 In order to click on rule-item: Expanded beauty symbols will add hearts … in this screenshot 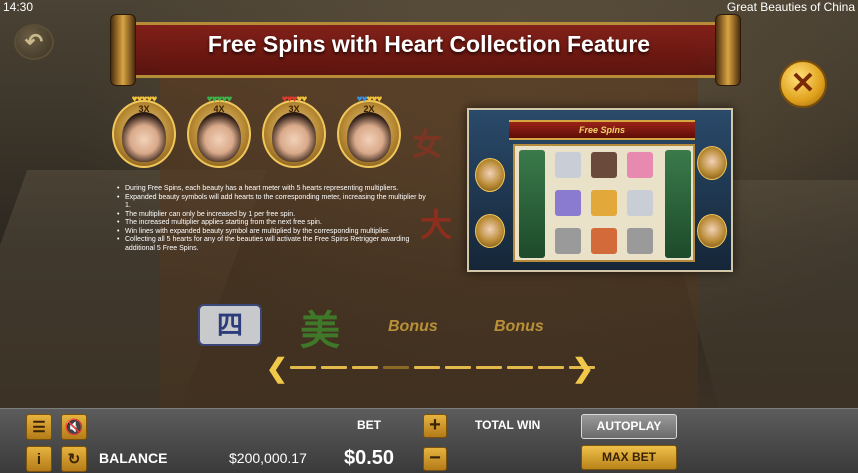, I will do `click(271, 202)`.